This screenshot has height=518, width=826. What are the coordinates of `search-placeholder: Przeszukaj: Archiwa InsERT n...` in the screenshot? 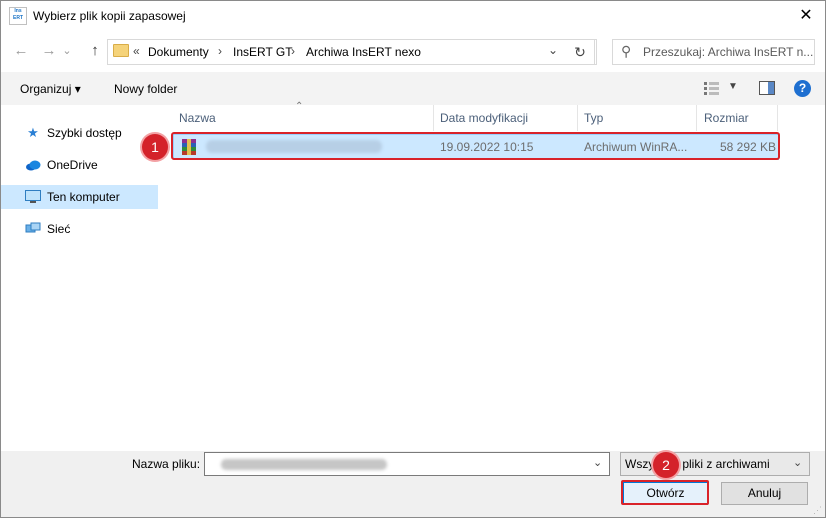 It's located at (728, 52).